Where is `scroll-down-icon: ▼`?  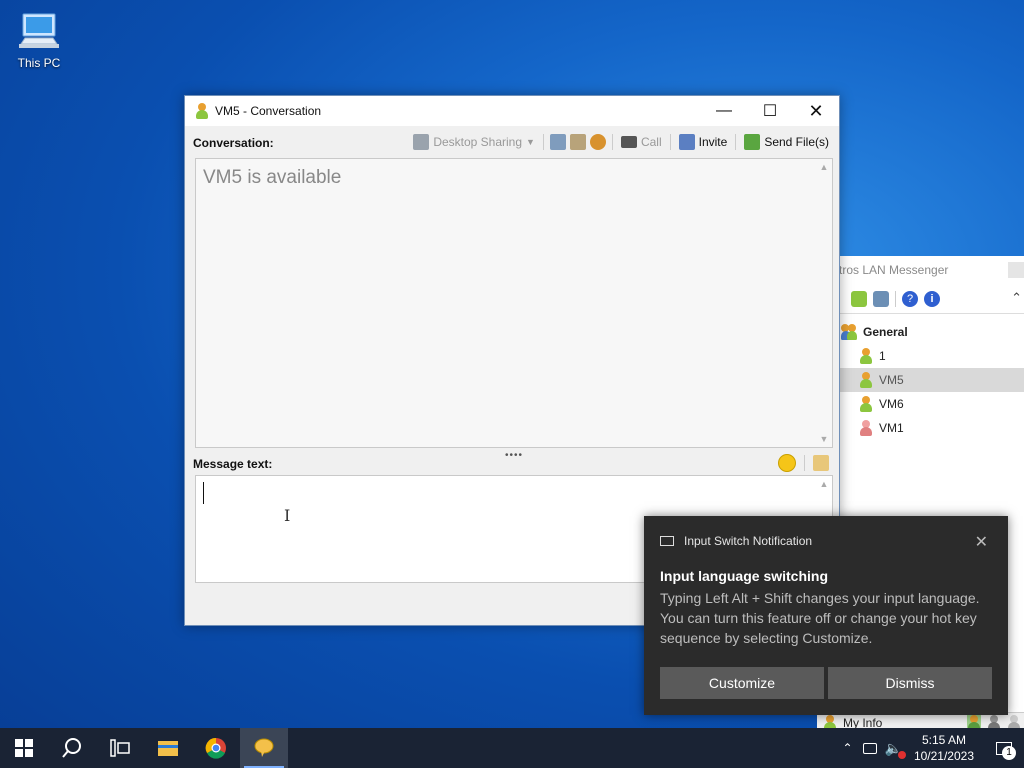 scroll-down-icon: ▼ is located at coordinates (824, 439).